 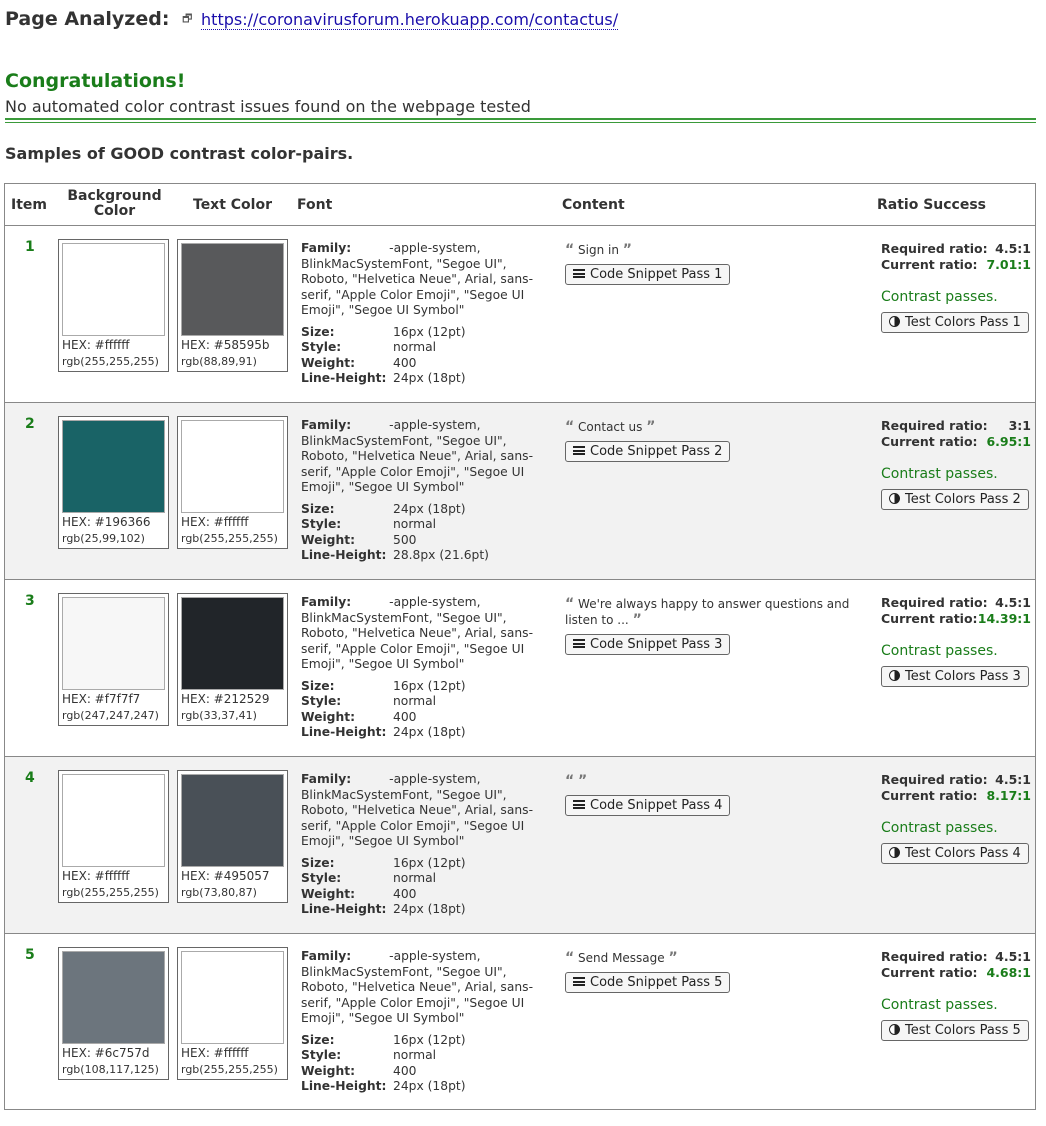 What do you see at coordinates (956, 264) in the screenshot?
I see `current-ratio: Current ratio: 7.01:1` at bounding box center [956, 264].